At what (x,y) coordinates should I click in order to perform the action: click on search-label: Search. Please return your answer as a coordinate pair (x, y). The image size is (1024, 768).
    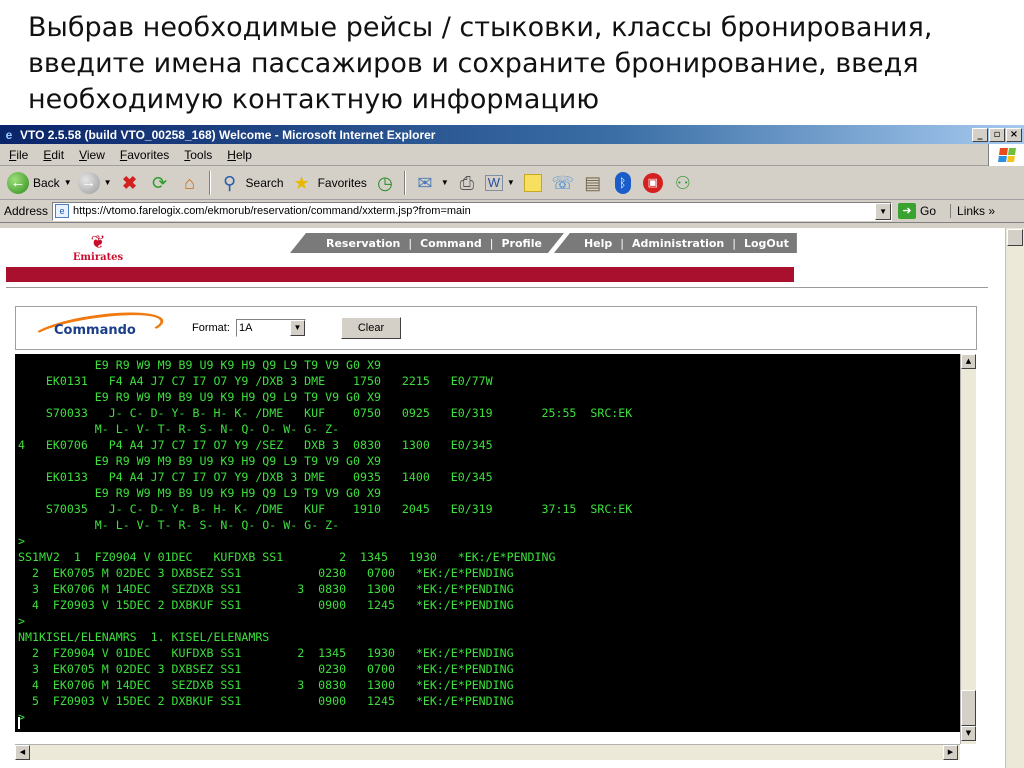
    Looking at the image, I should click on (264, 182).